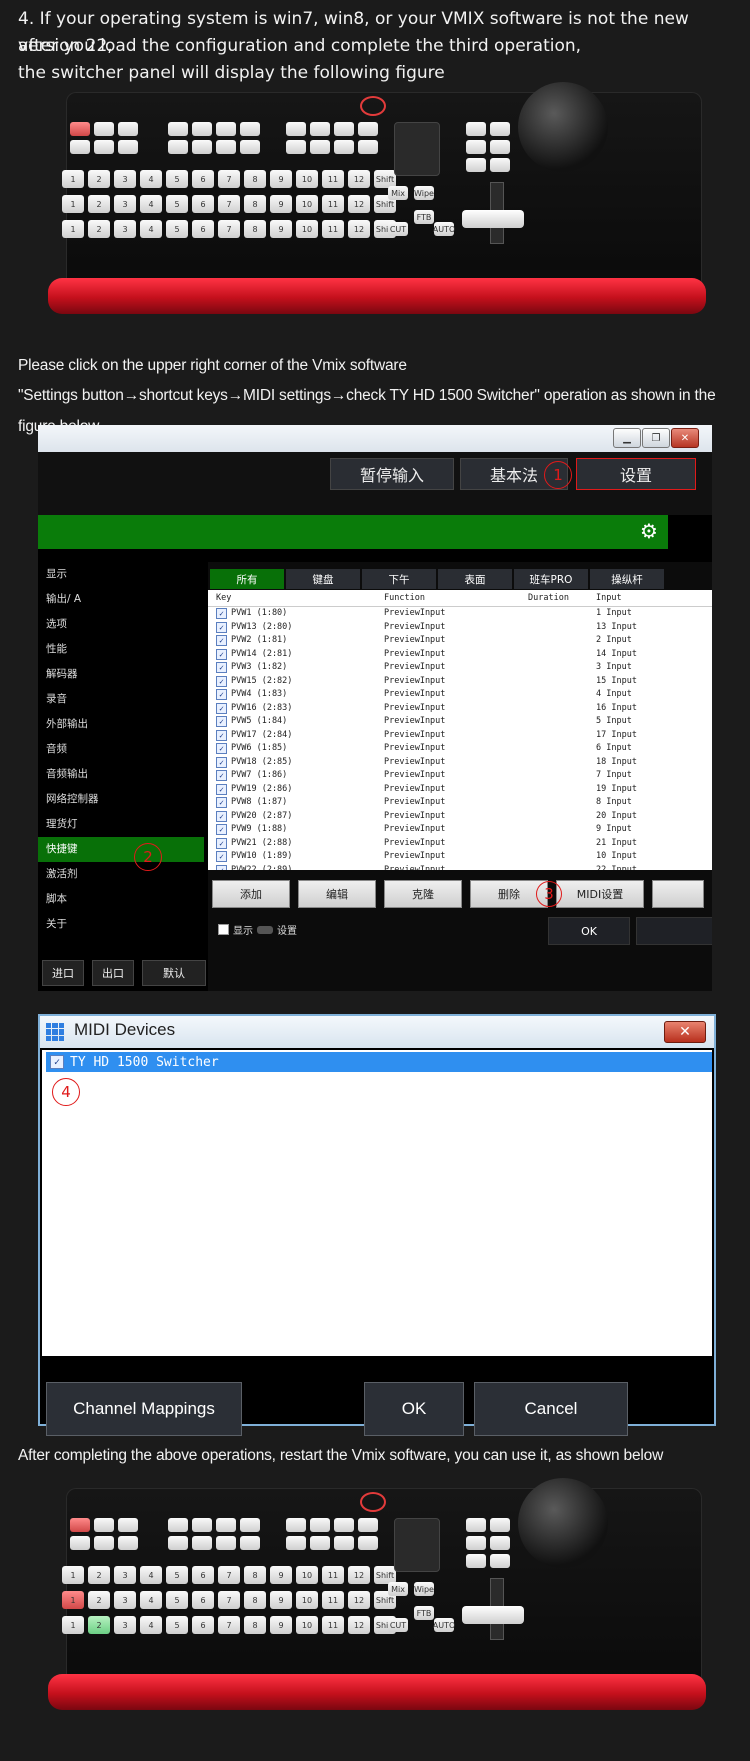  Describe the element at coordinates (551, 579) in the screenshot. I see `tab-4: 班车PRO` at that location.